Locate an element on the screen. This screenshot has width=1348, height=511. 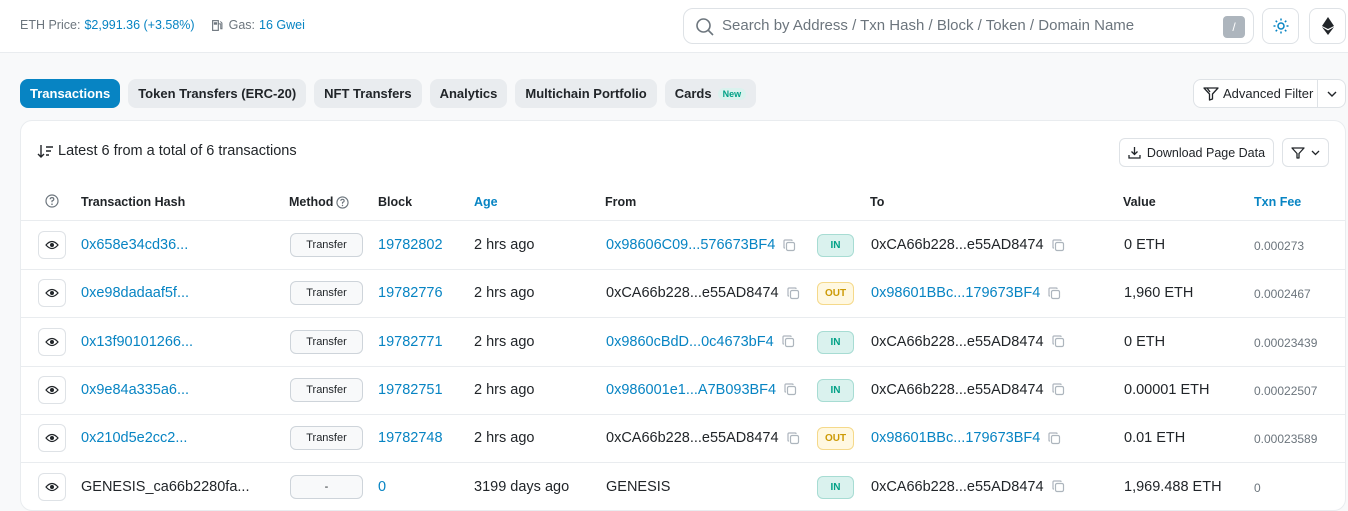
sun-icon is located at coordinates (1280, 26).